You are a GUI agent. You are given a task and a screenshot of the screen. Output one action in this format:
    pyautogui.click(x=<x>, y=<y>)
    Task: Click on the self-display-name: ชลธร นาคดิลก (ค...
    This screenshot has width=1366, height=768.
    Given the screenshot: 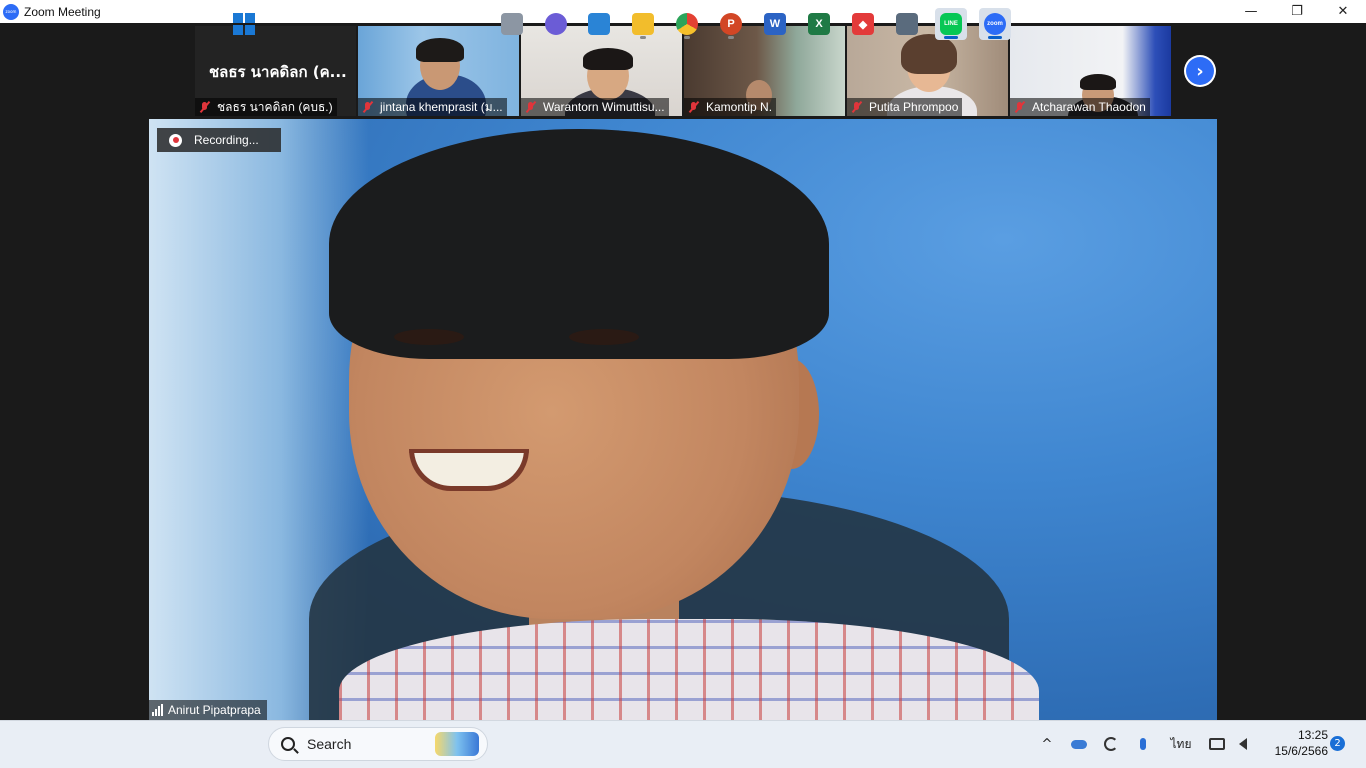 What is the action you would take?
    pyautogui.click(x=278, y=72)
    